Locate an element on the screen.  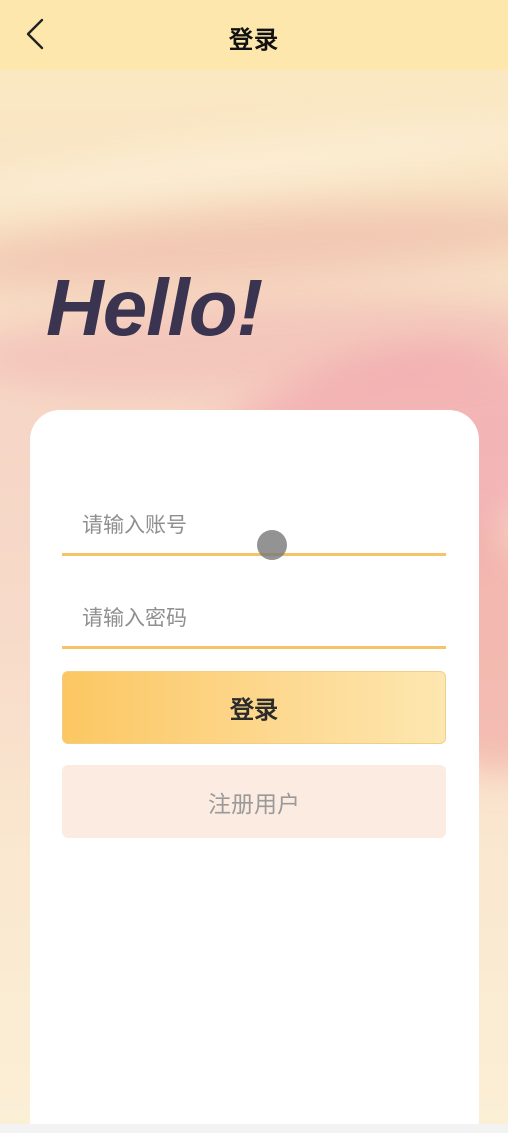
account-field is located at coordinates (254, 526).